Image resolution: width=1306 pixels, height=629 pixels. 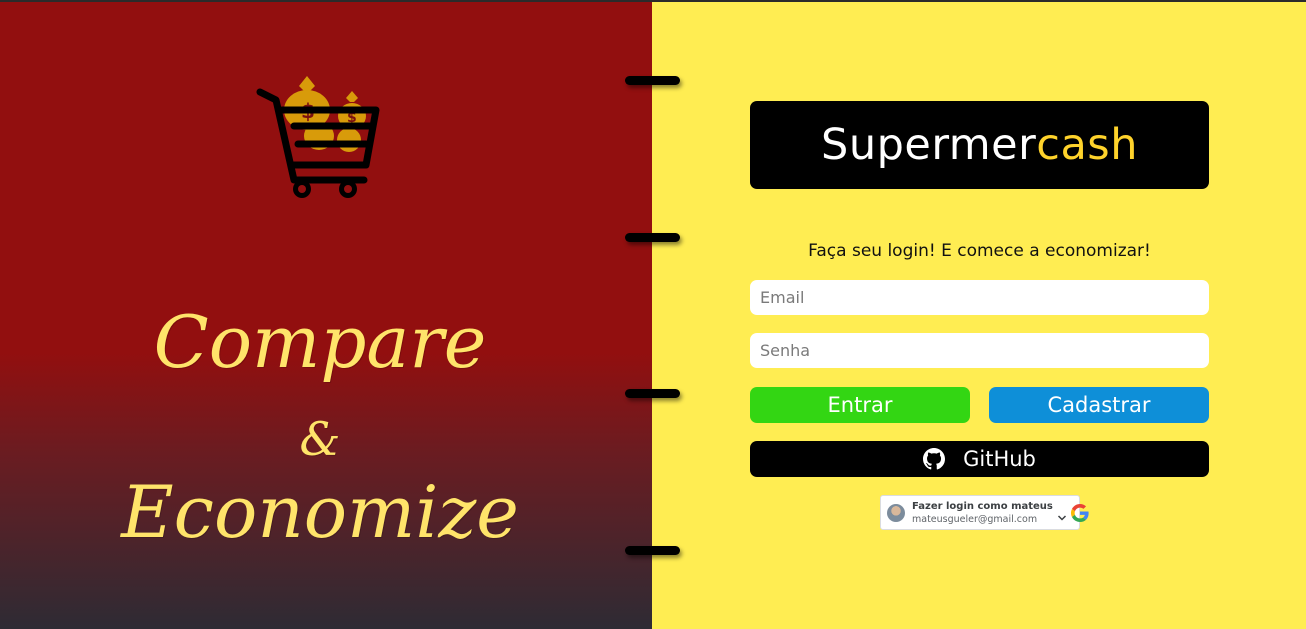 What do you see at coordinates (1087, 145) in the screenshot?
I see `brand-logo-part2: cash` at bounding box center [1087, 145].